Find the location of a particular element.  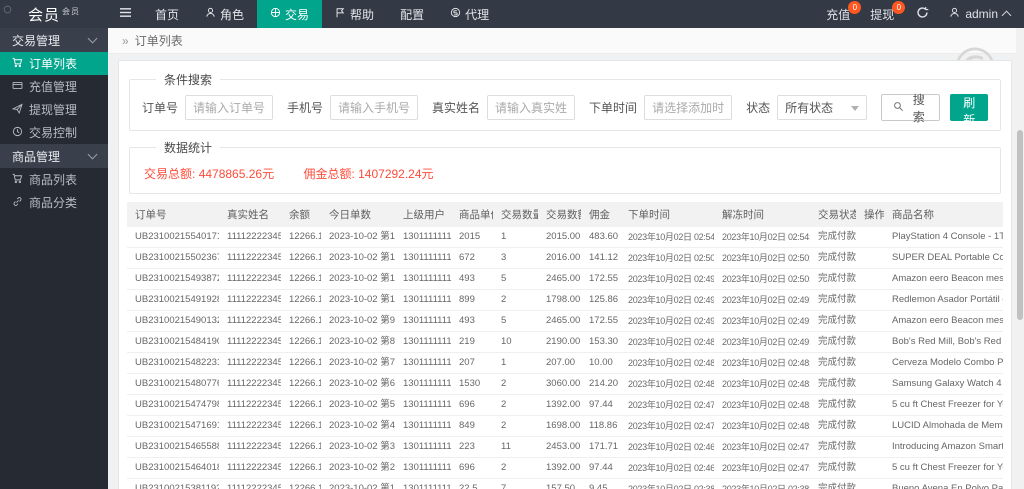

sidebar-item-order-list: 订单列表 is located at coordinates (54, 63).